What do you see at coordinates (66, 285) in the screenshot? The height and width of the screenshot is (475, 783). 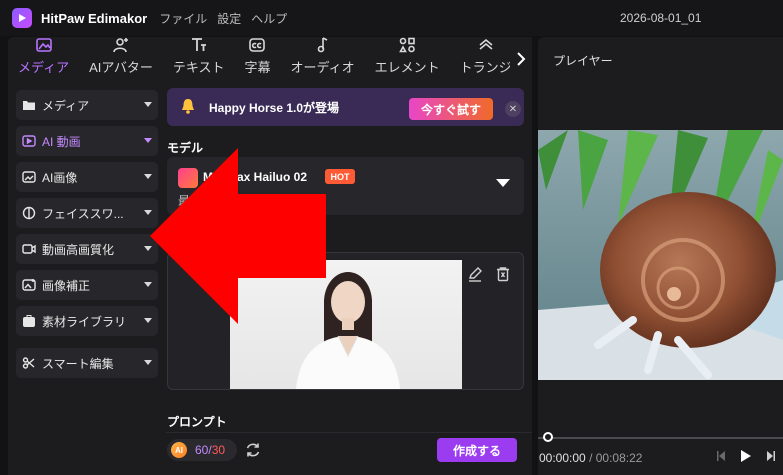 I see `category-label: 画像補正` at bounding box center [66, 285].